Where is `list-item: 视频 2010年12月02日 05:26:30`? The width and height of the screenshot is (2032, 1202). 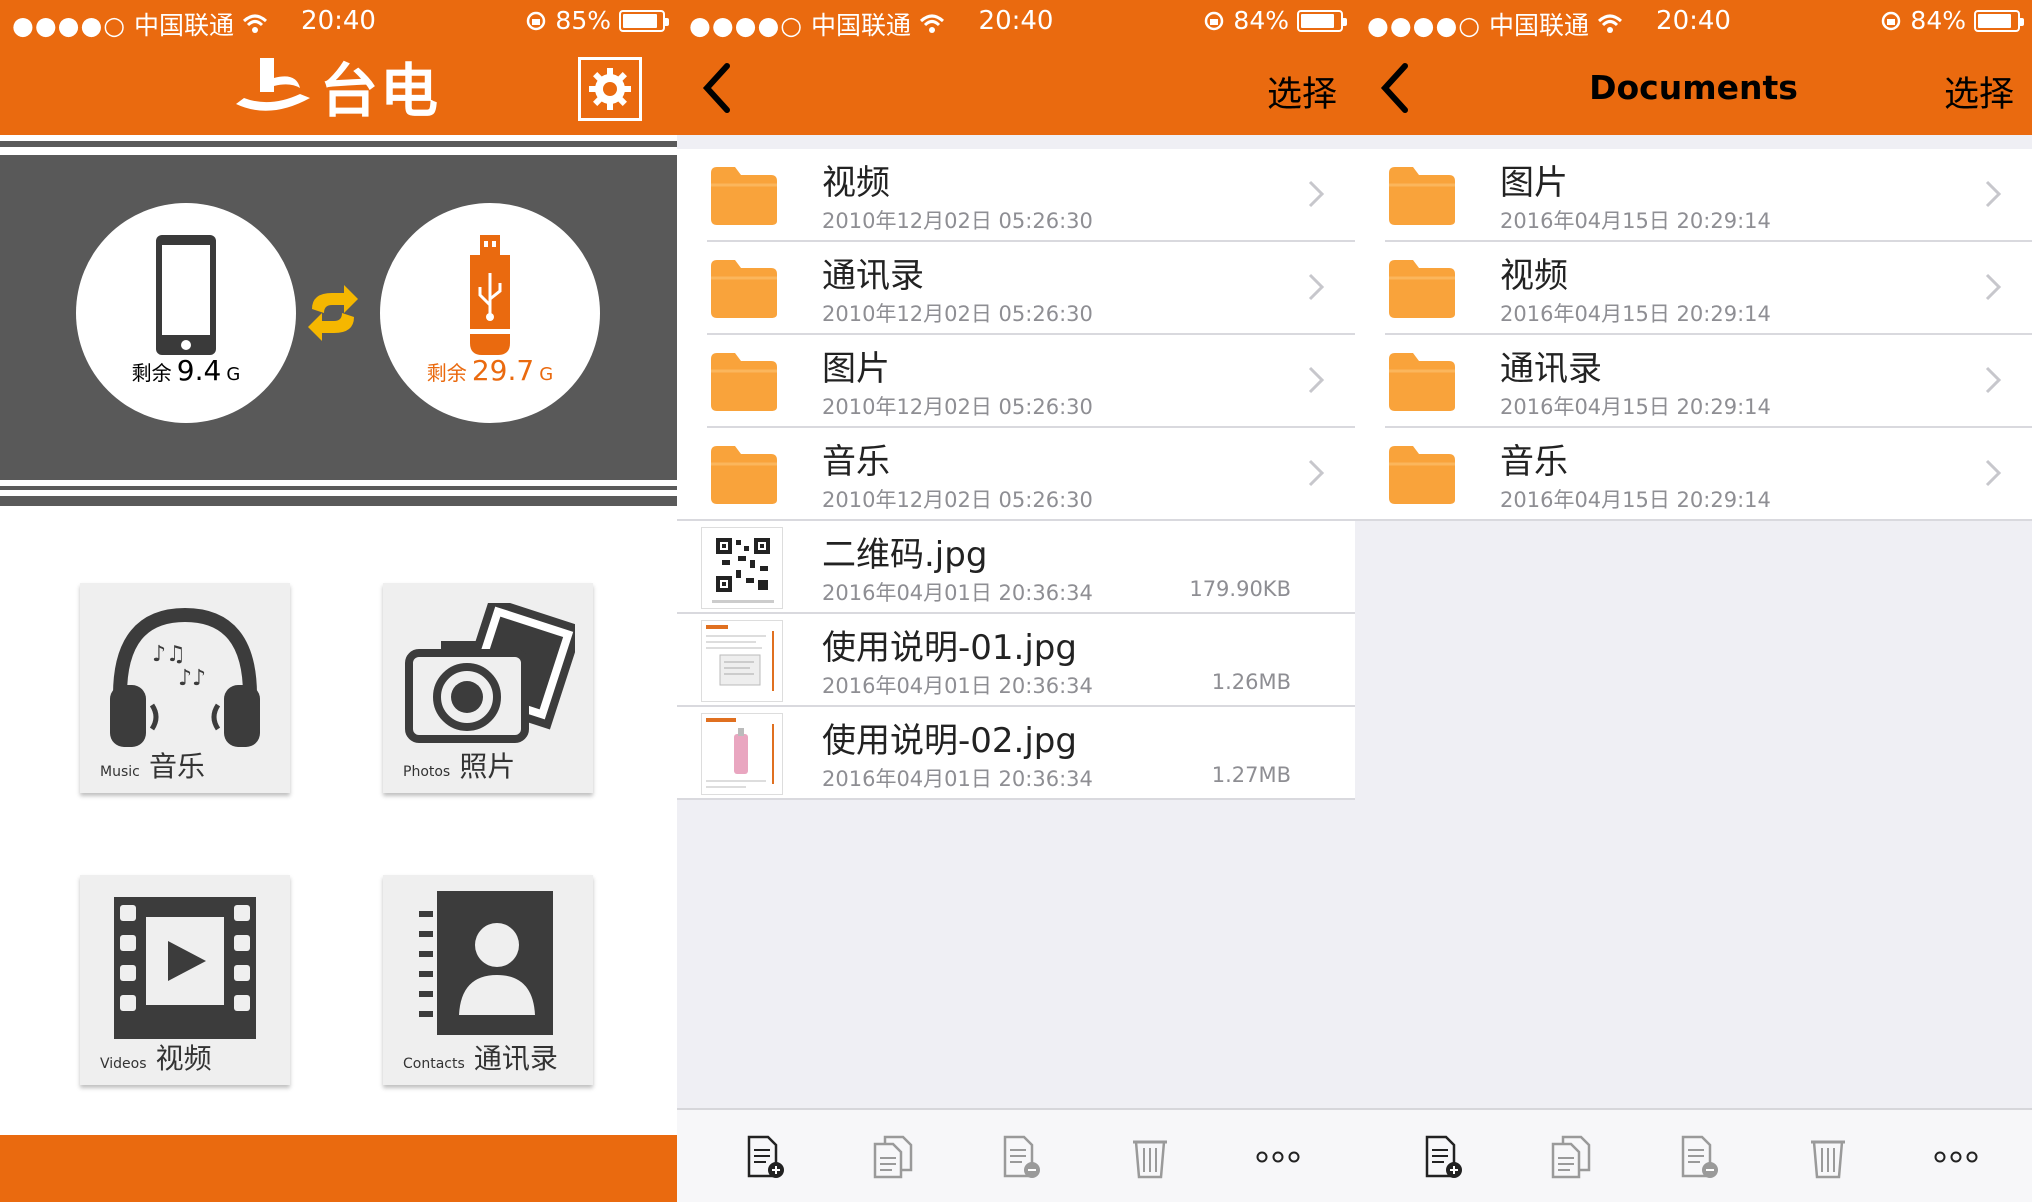
list-item: 视频 2010年12月02日 05:26:30 is located at coordinates (1016, 195).